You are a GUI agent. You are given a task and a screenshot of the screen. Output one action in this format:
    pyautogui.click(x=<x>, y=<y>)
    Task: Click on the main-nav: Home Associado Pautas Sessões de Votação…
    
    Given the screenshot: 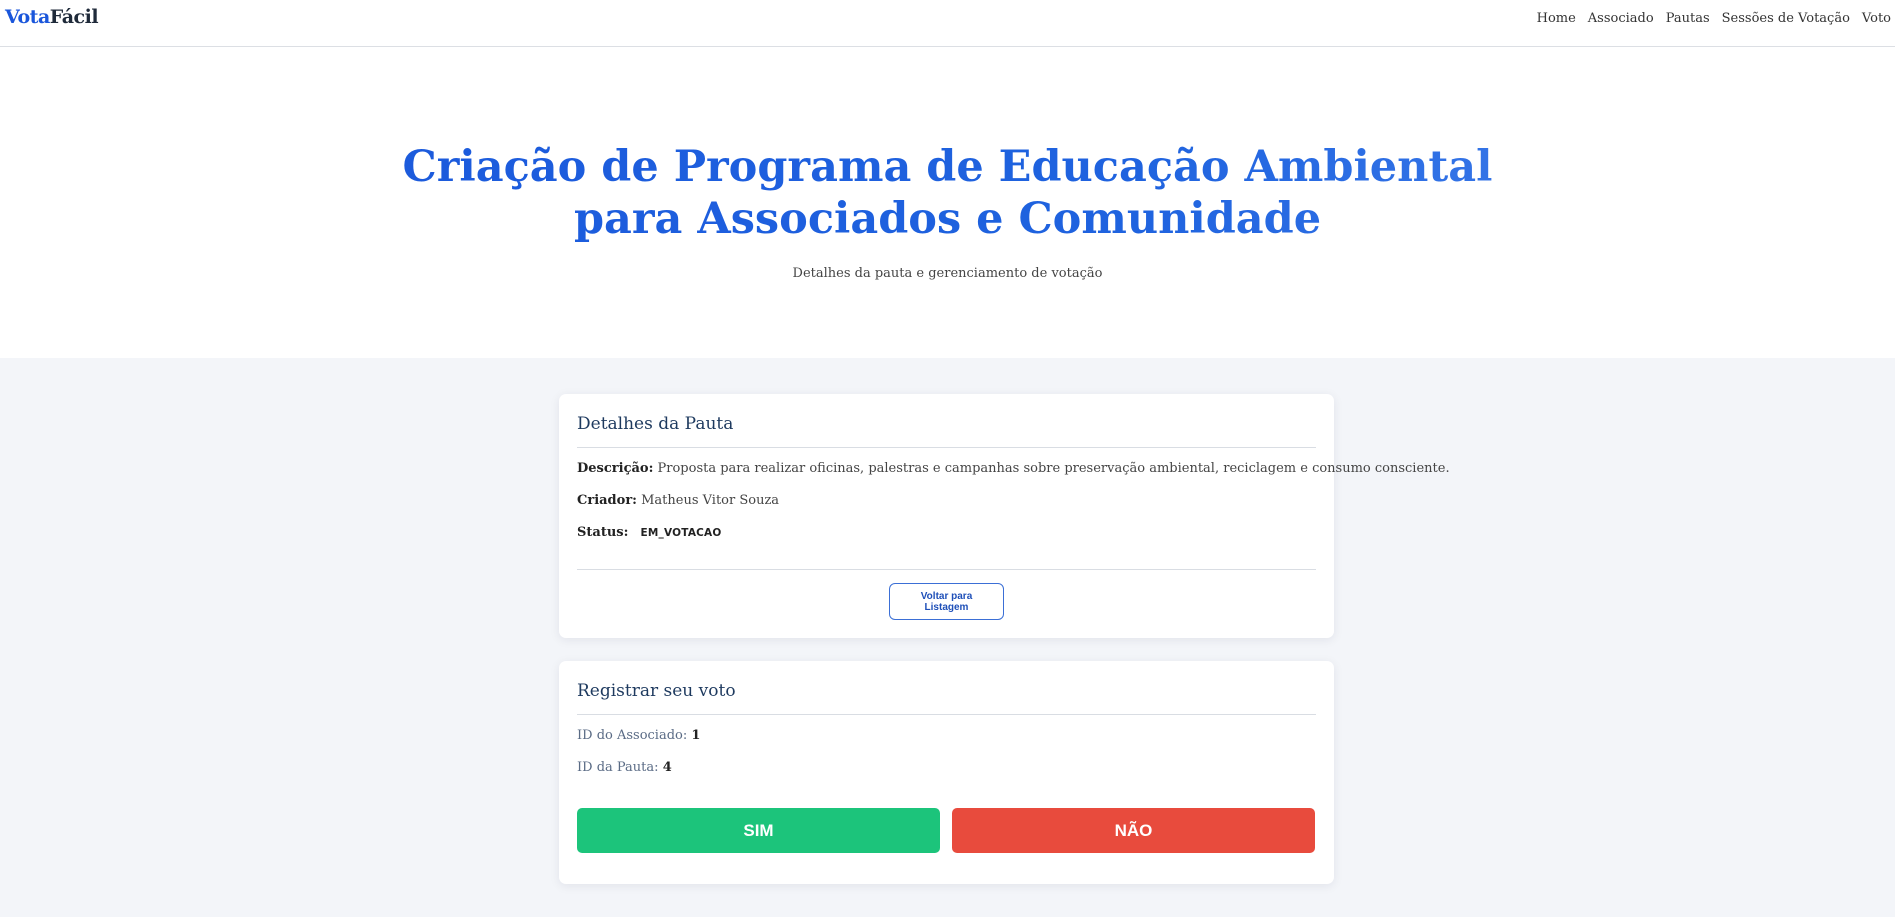 What is the action you would take?
    pyautogui.click(x=1714, y=18)
    